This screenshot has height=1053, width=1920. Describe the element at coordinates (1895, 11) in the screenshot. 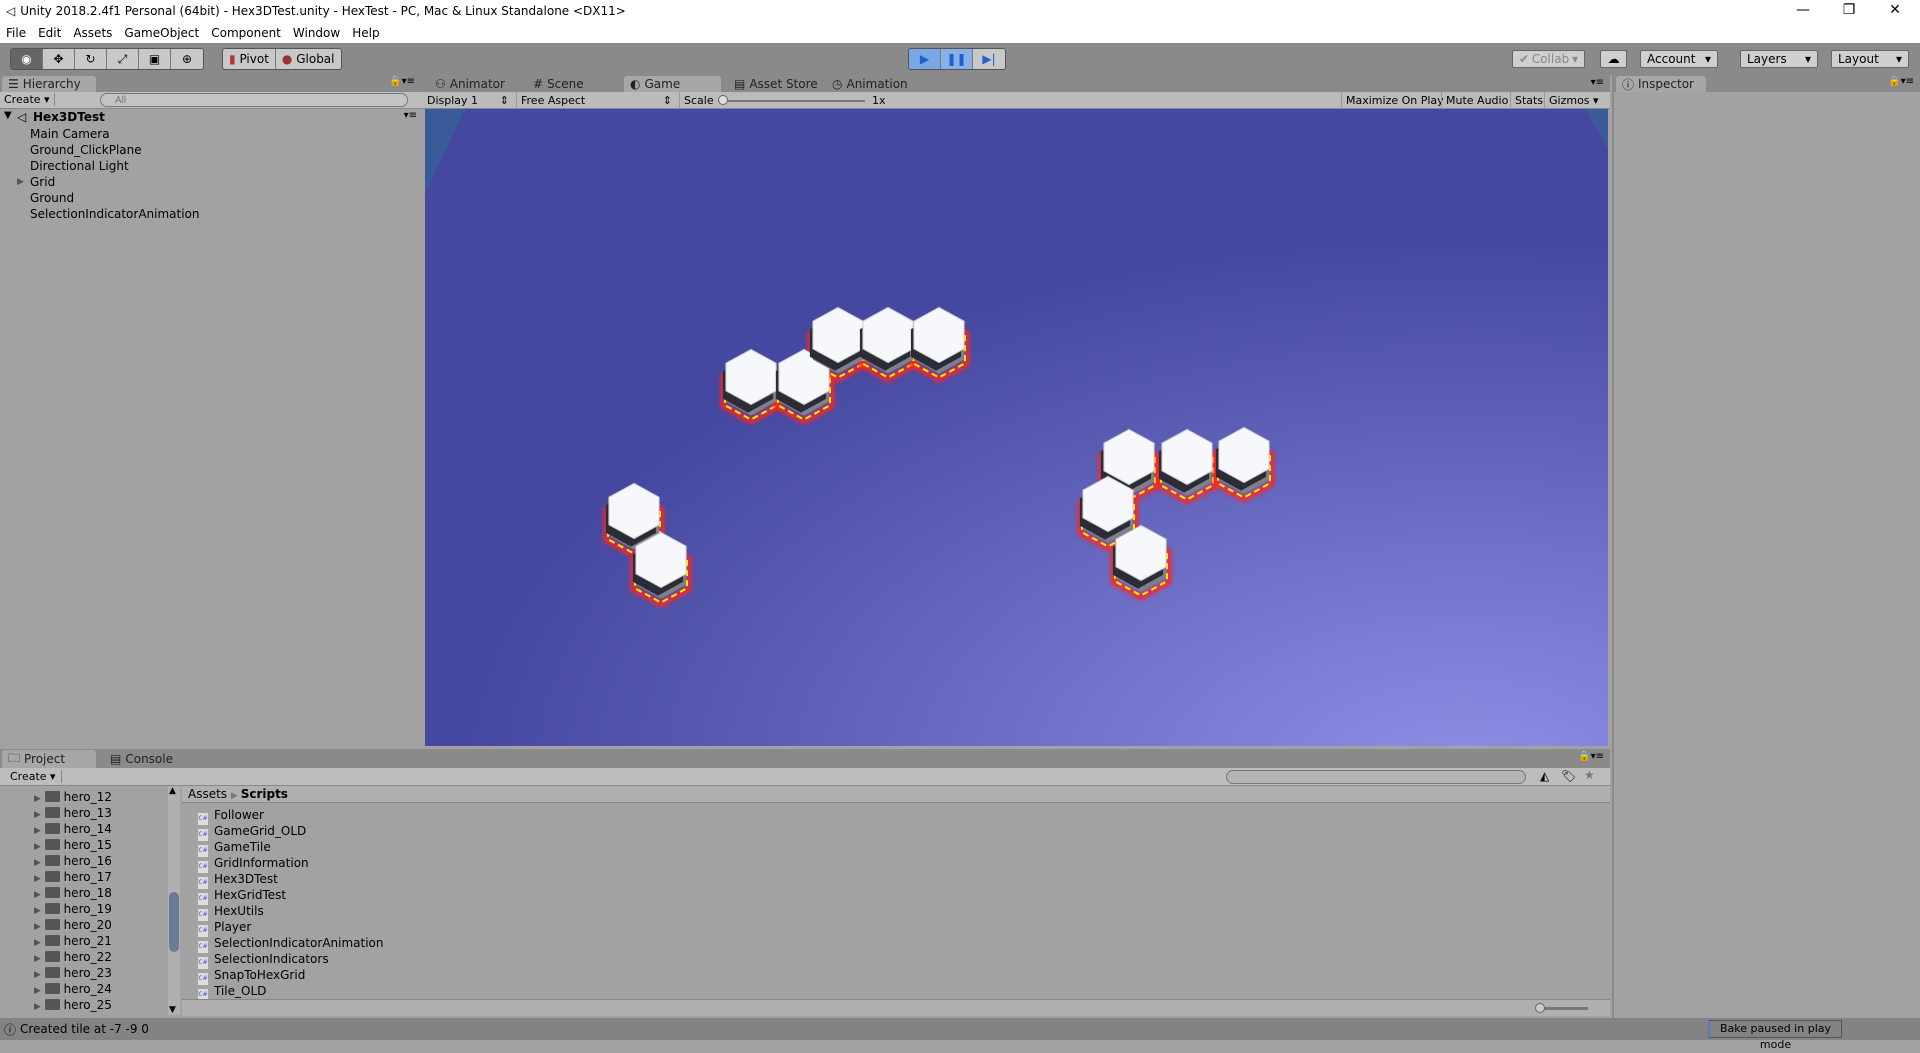

I see `close-button: ✕` at that location.